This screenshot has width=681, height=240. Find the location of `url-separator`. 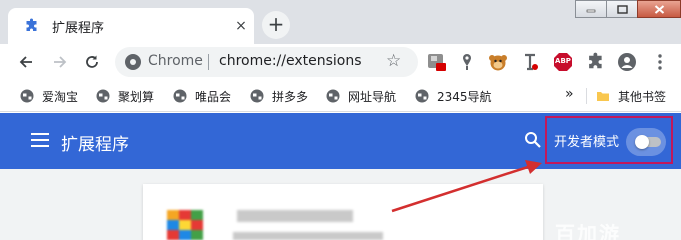

url-separator is located at coordinates (208, 62).